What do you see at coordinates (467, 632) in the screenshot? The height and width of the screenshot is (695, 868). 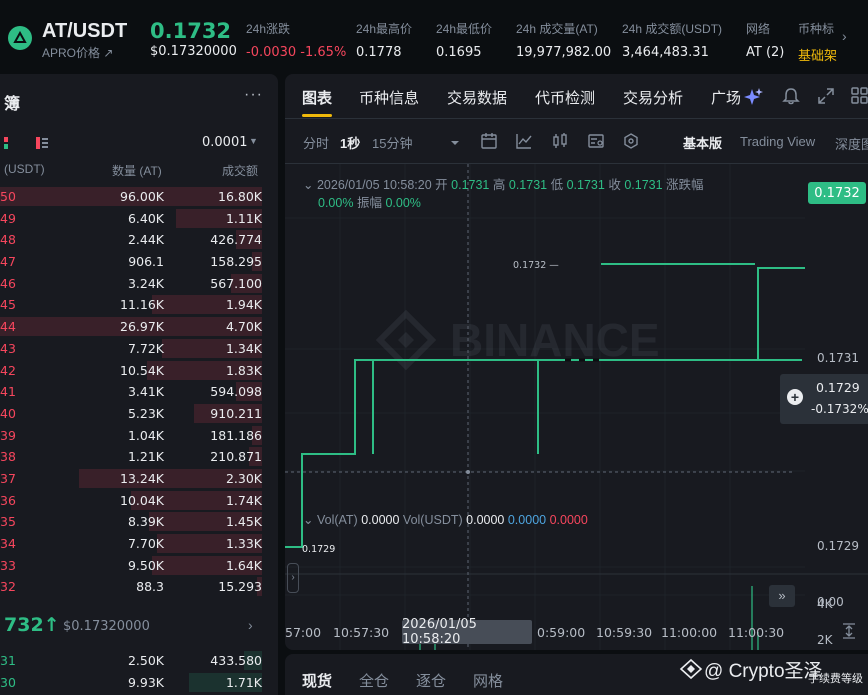 I see `crosshair-time-tag: 2026/01/05 10:58:20` at bounding box center [467, 632].